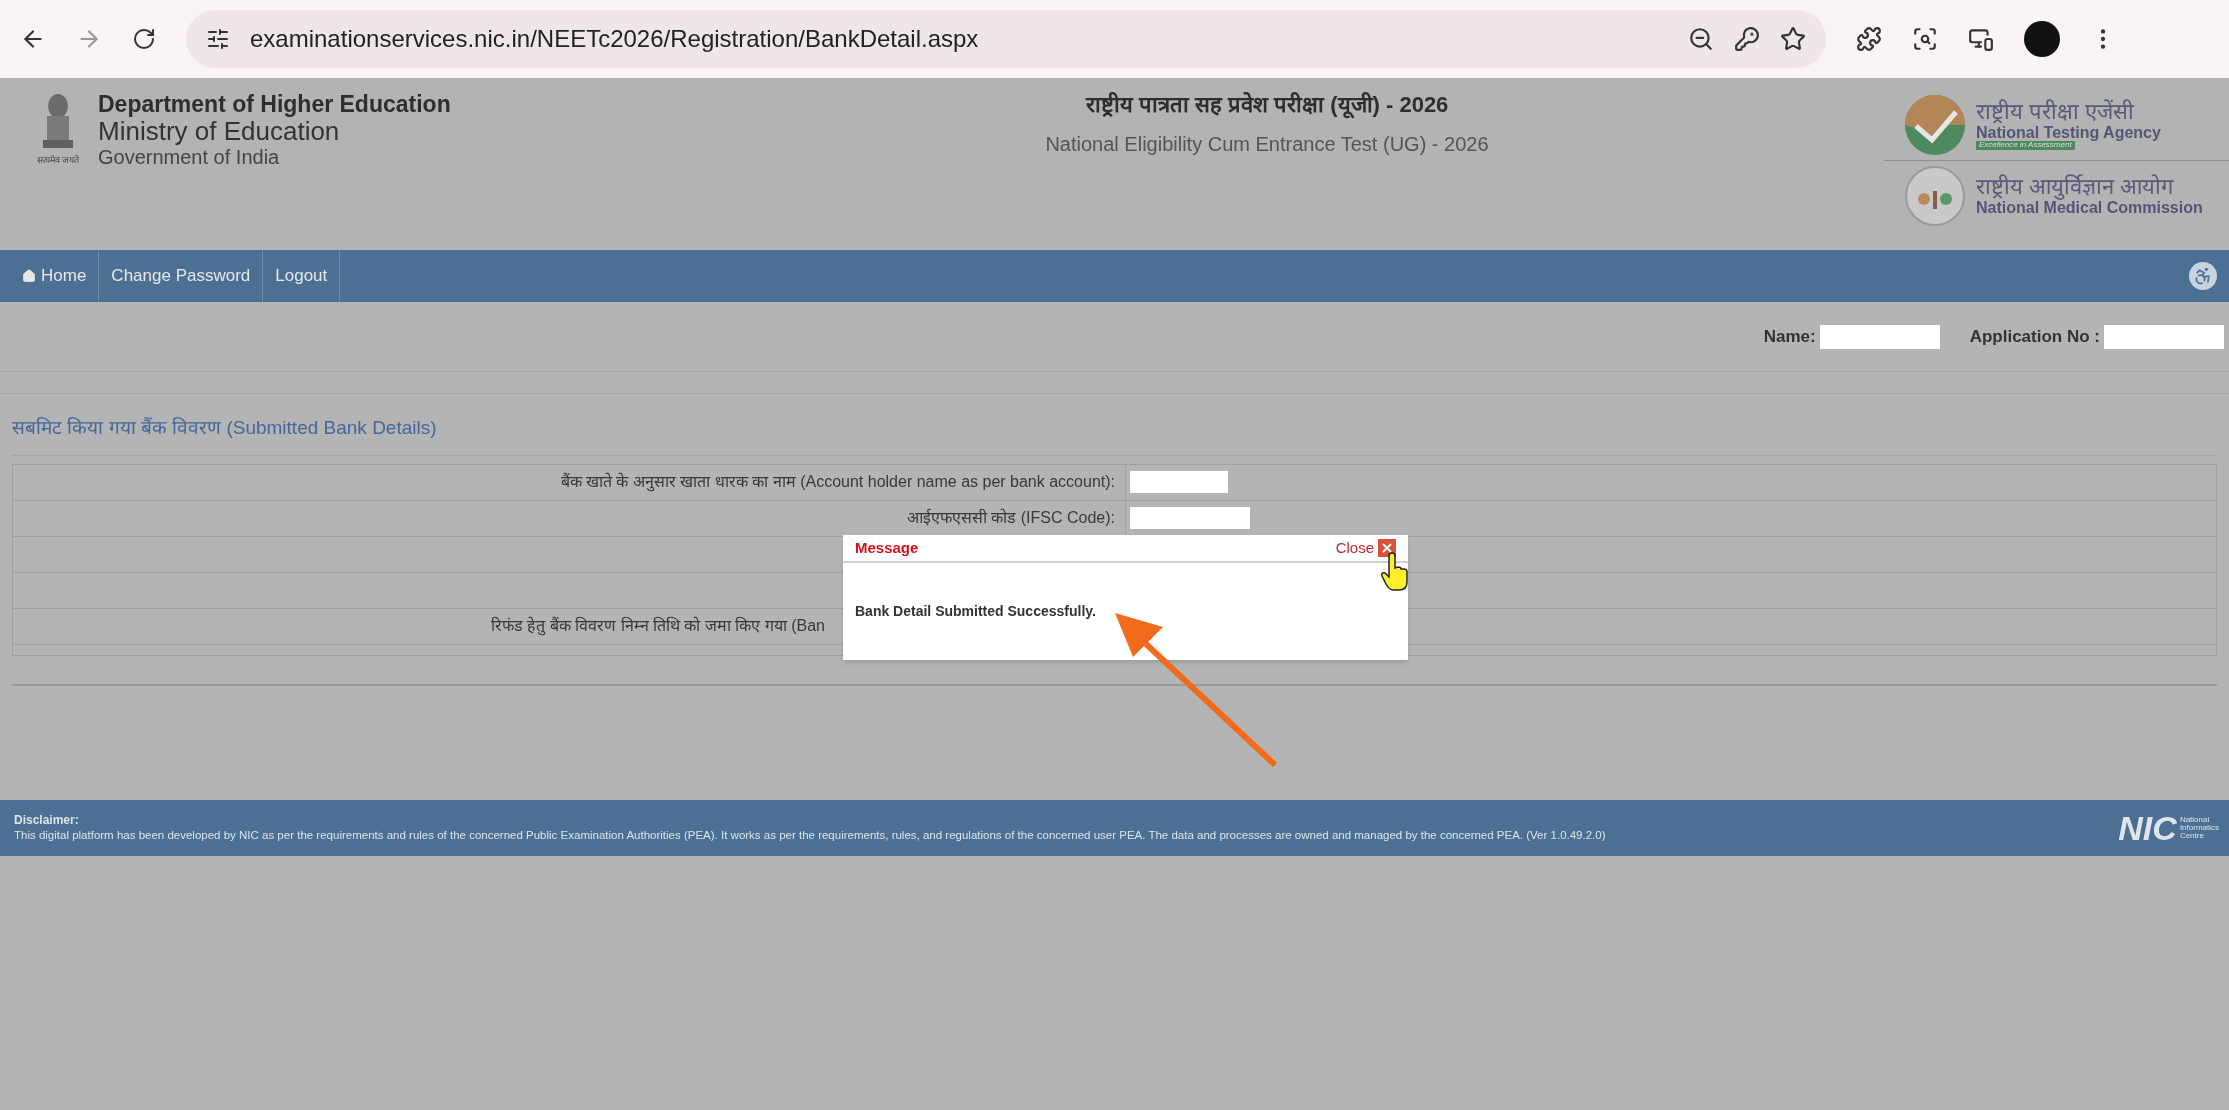  What do you see at coordinates (2075, 187) in the screenshot?
I see `nmc-name-hindi: राष्ट्रीय आयुर्विज्ञान आयोग` at bounding box center [2075, 187].